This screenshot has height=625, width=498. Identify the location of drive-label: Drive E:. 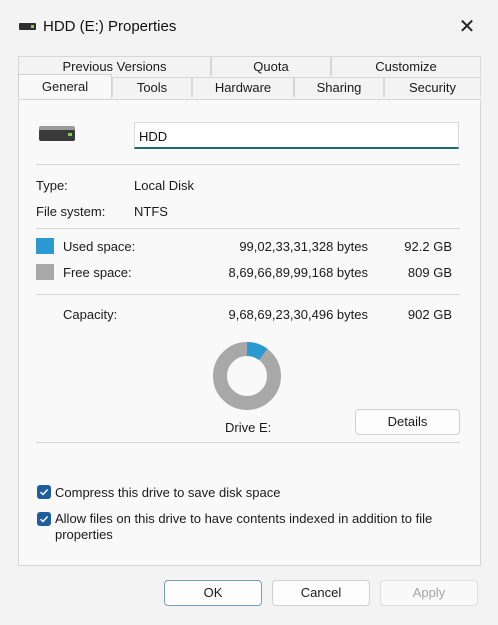
(248, 427).